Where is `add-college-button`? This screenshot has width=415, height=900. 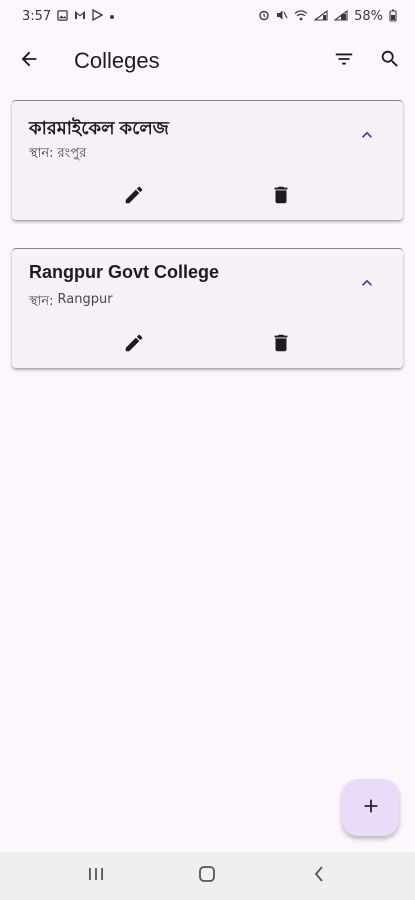
add-college-button is located at coordinates (370, 807).